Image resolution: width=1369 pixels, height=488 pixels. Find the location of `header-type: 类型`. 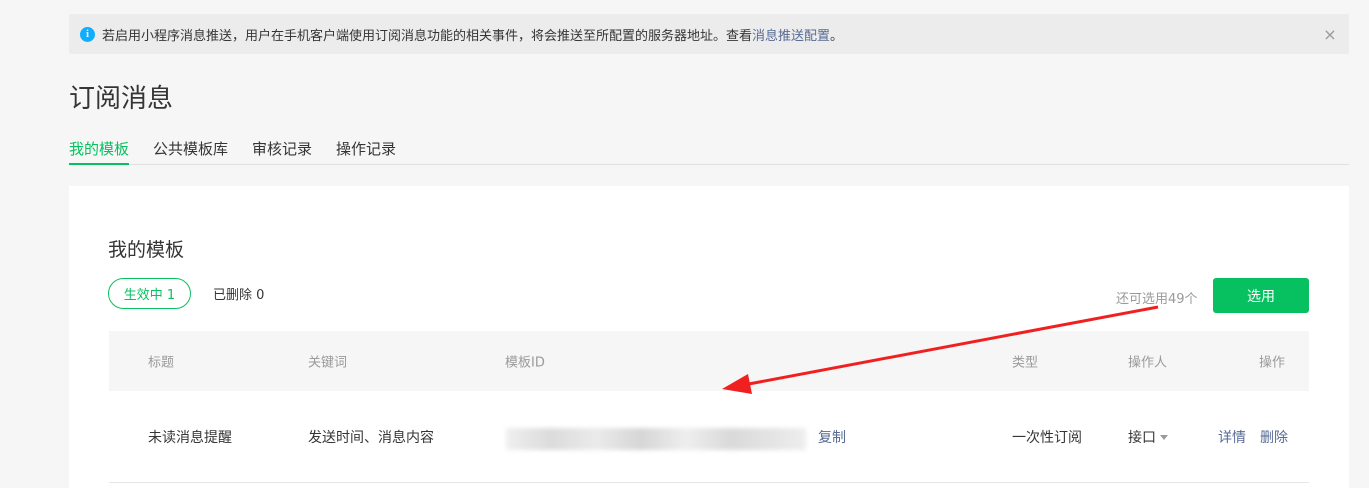

header-type: 类型 is located at coordinates (1025, 363).